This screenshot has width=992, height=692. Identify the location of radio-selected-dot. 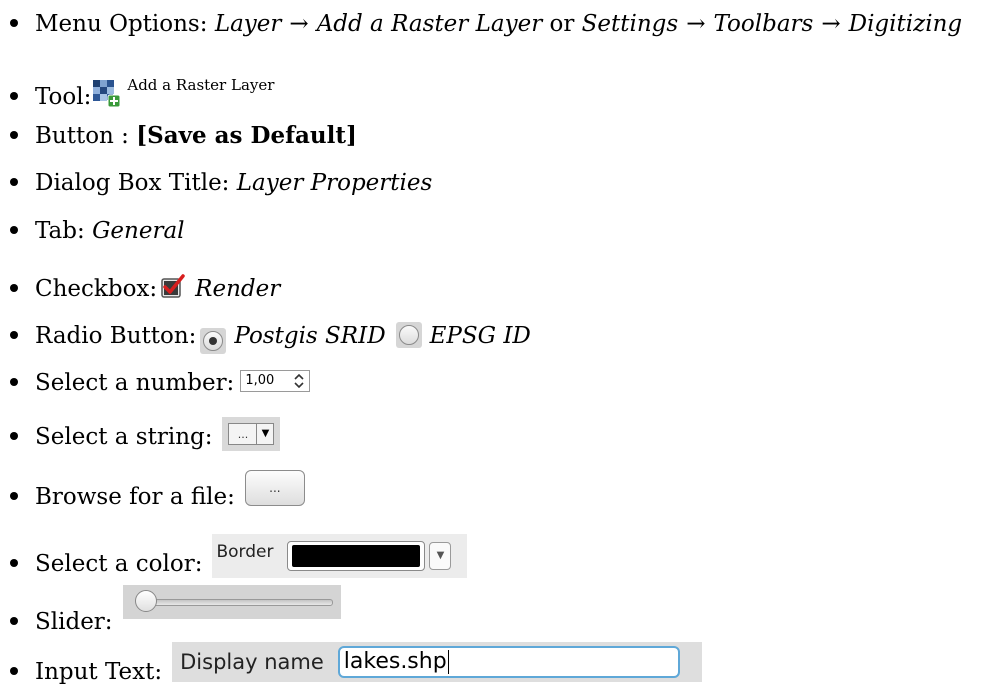
(213, 341).